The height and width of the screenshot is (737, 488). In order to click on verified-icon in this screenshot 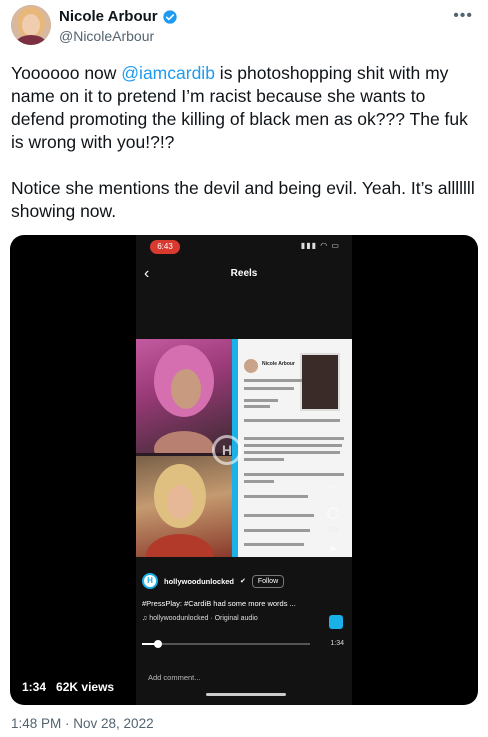, I will do `click(169, 16)`.